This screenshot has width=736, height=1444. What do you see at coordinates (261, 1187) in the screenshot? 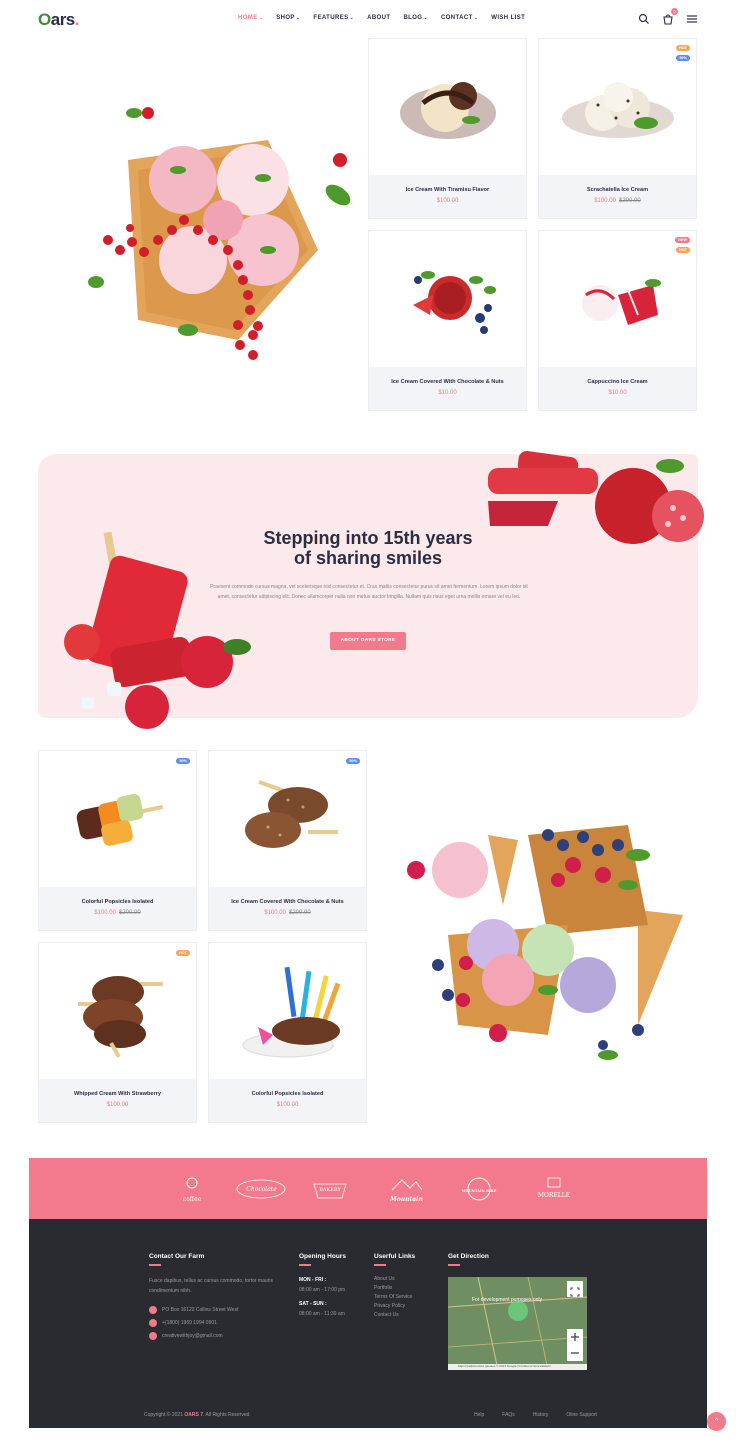
I see `brand-logo: Chocolate` at bounding box center [261, 1187].